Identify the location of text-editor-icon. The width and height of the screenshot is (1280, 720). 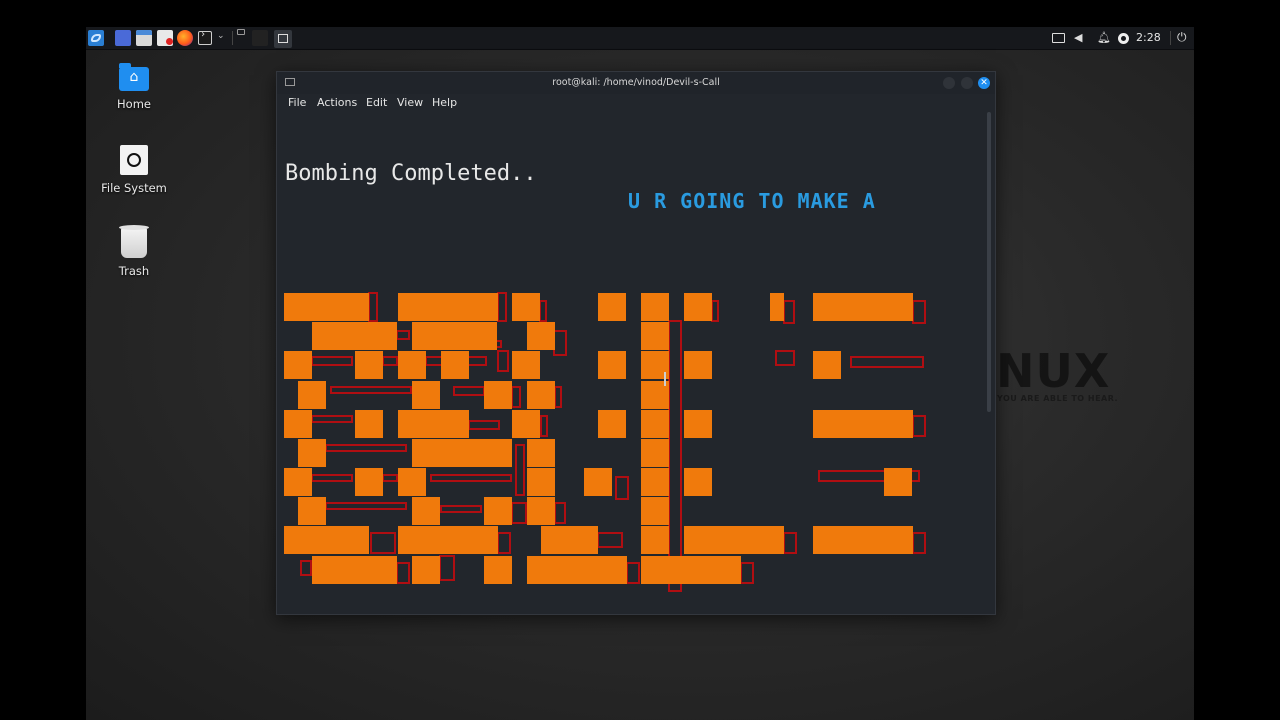
(165, 38).